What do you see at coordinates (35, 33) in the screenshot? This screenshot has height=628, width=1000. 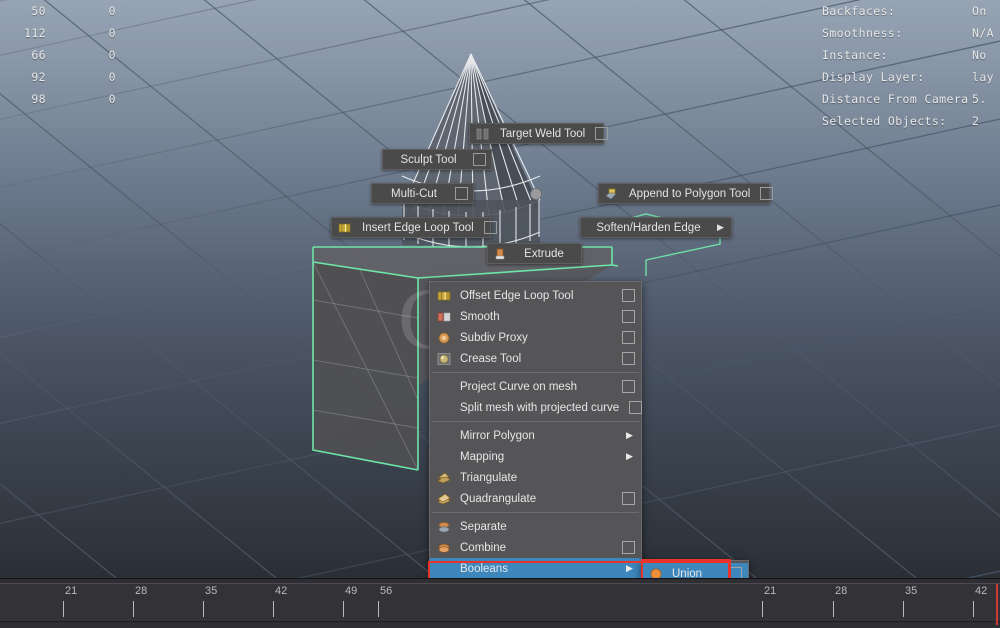 I see `hud-left-num: 112` at bounding box center [35, 33].